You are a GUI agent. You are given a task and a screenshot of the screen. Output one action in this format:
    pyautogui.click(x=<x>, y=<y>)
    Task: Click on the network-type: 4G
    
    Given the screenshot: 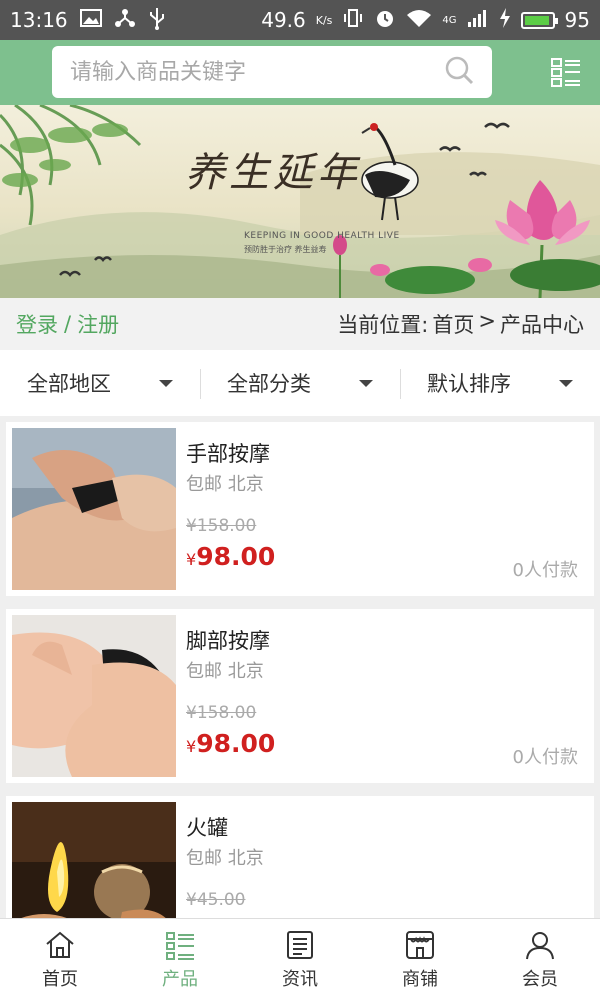 What is the action you would take?
    pyautogui.click(x=449, y=20)
    